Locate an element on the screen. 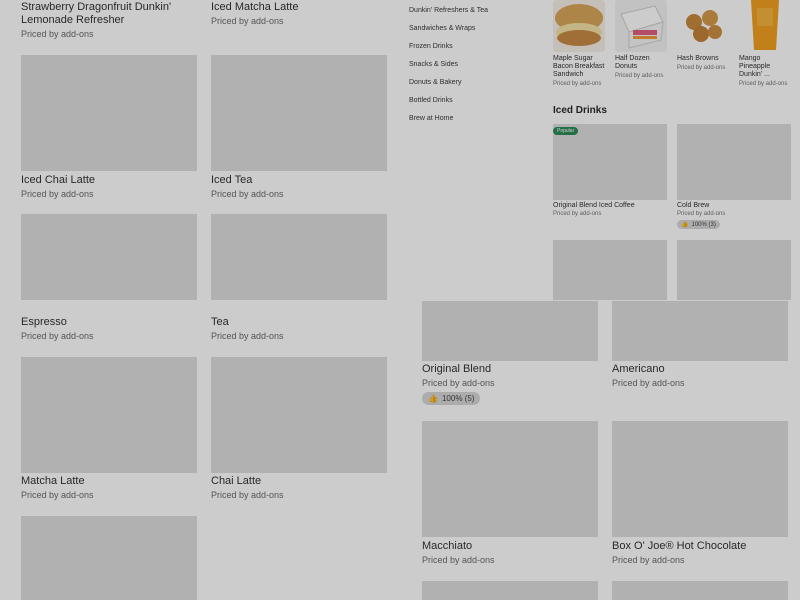 The image size is (800, 600). item-name: Maple Sugar Bacon Breakfast Sandwich is located at coordinates (581, 67).